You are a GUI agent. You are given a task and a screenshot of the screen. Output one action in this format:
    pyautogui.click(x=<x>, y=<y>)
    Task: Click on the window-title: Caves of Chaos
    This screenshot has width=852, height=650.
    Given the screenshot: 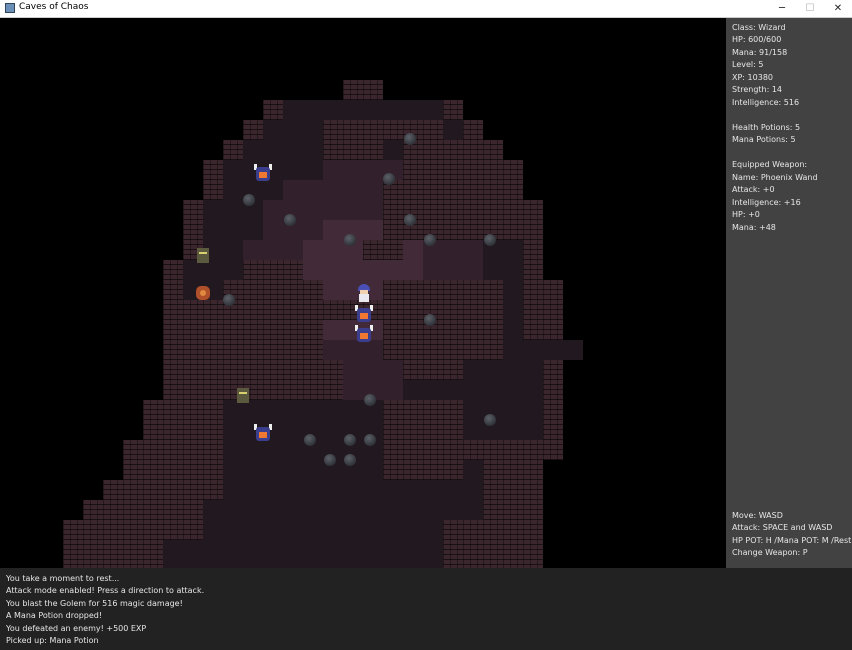 What is the action you would take?
    pyautogui.click(x=54, y=7)
    